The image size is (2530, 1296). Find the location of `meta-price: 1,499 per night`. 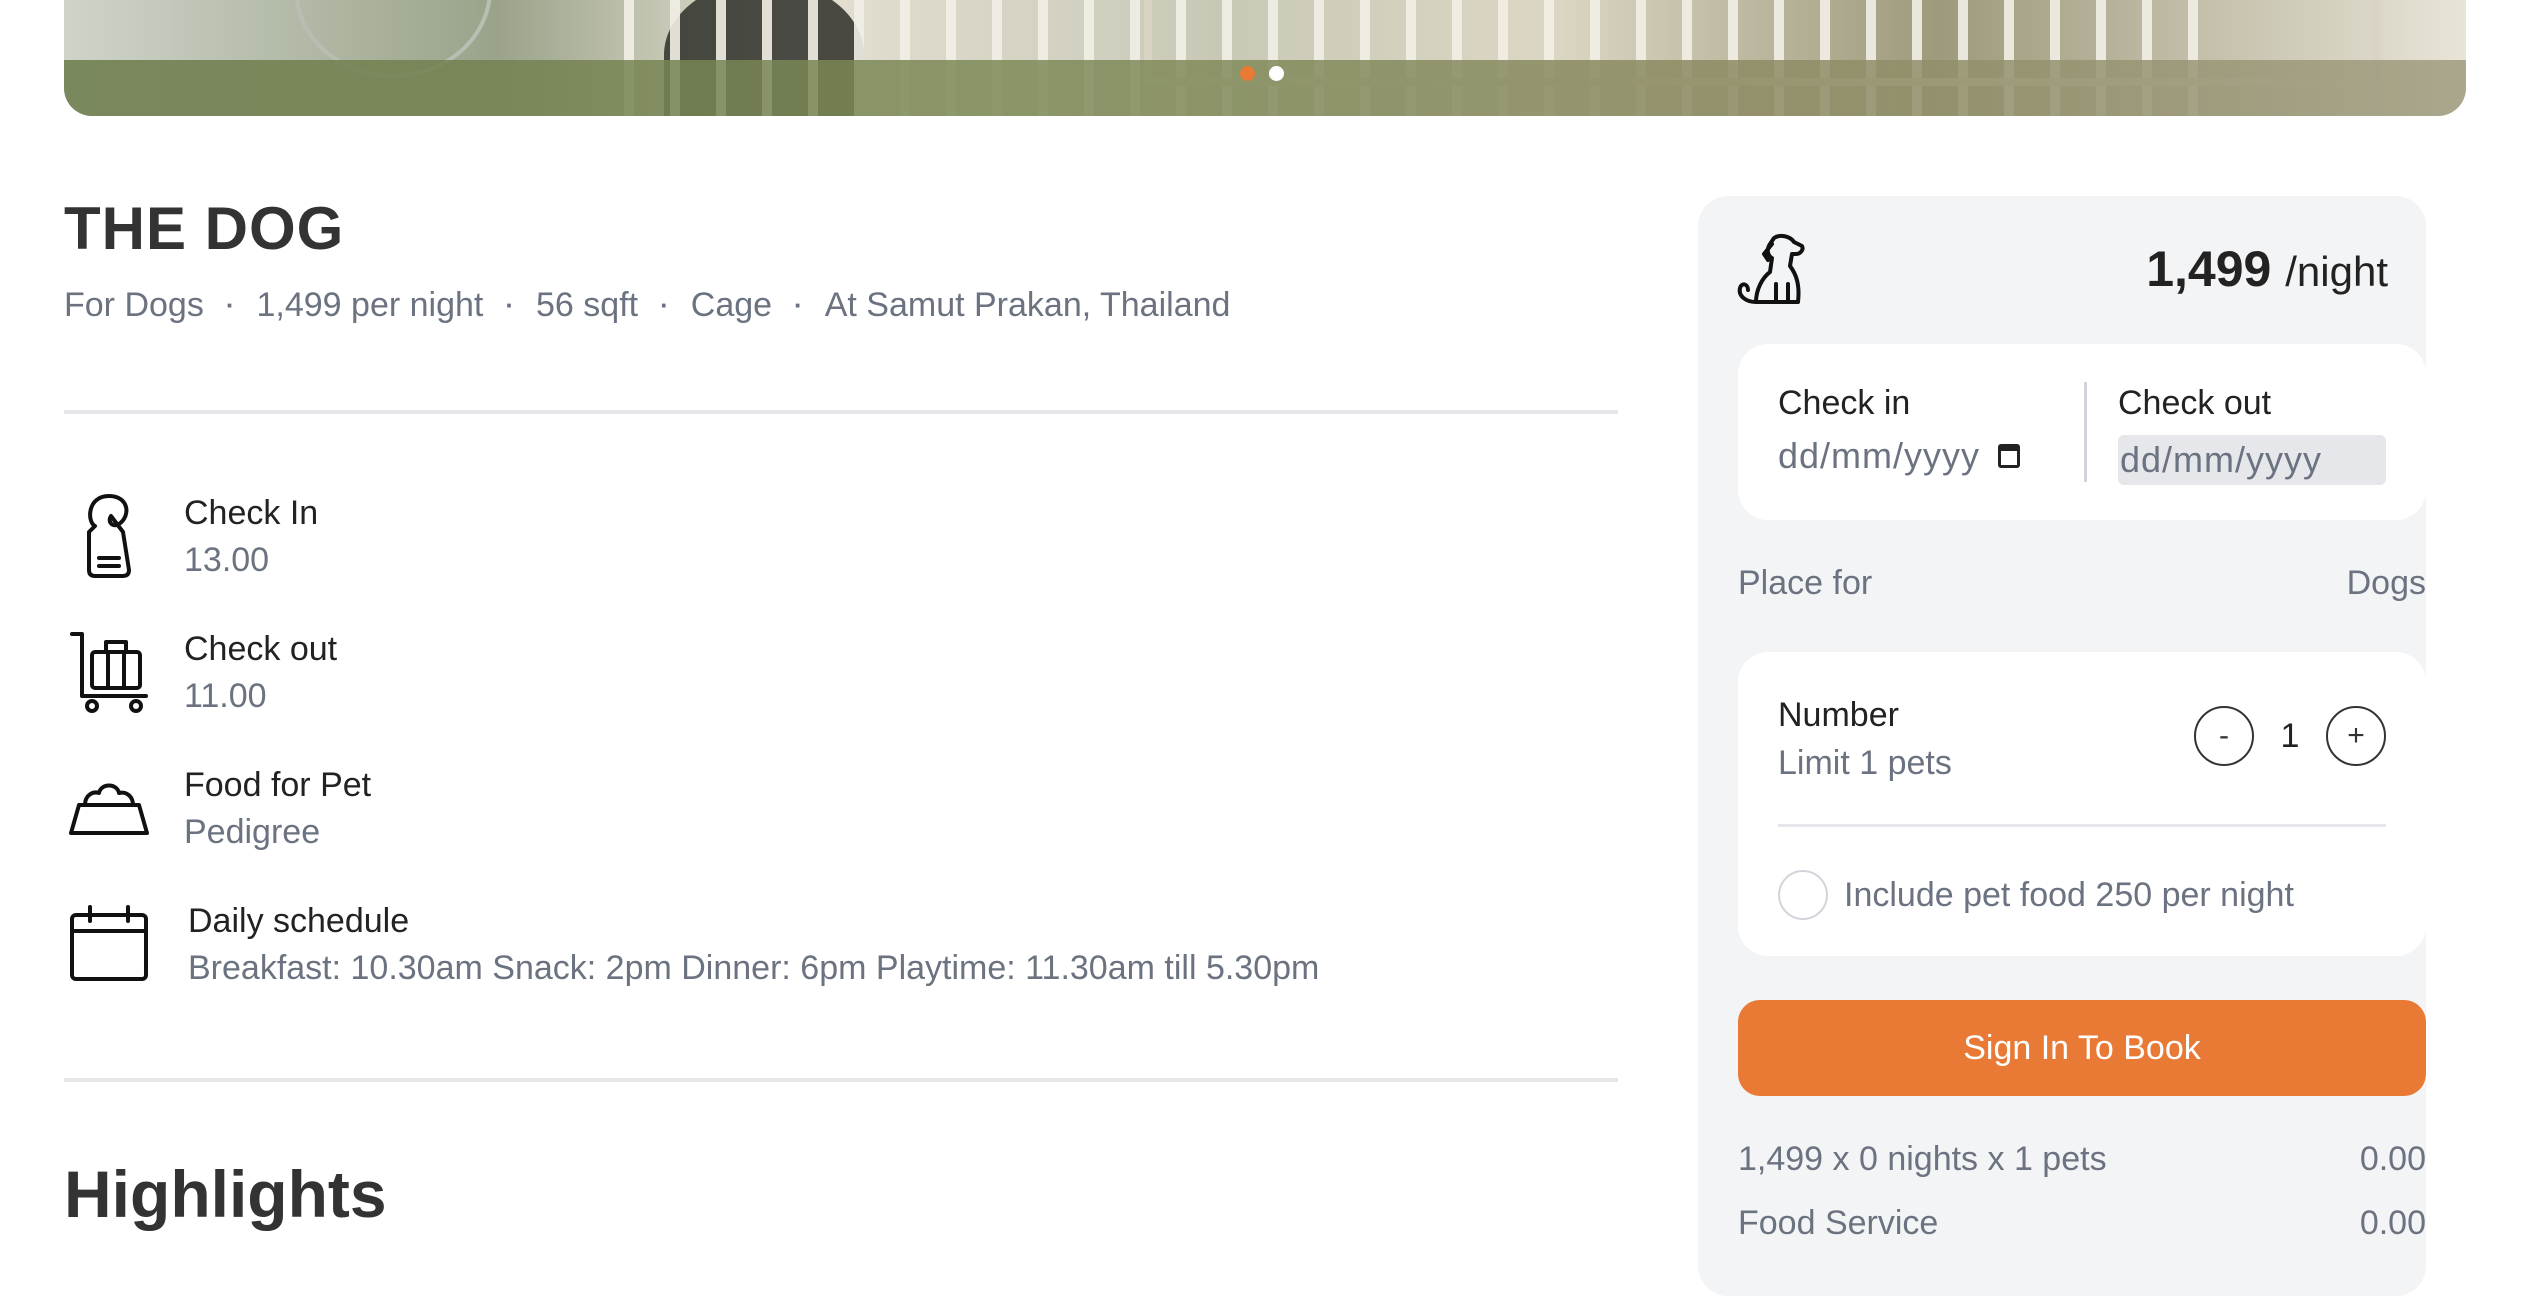

meta-price: 1,499 per night is located at coordinates (370, 305).